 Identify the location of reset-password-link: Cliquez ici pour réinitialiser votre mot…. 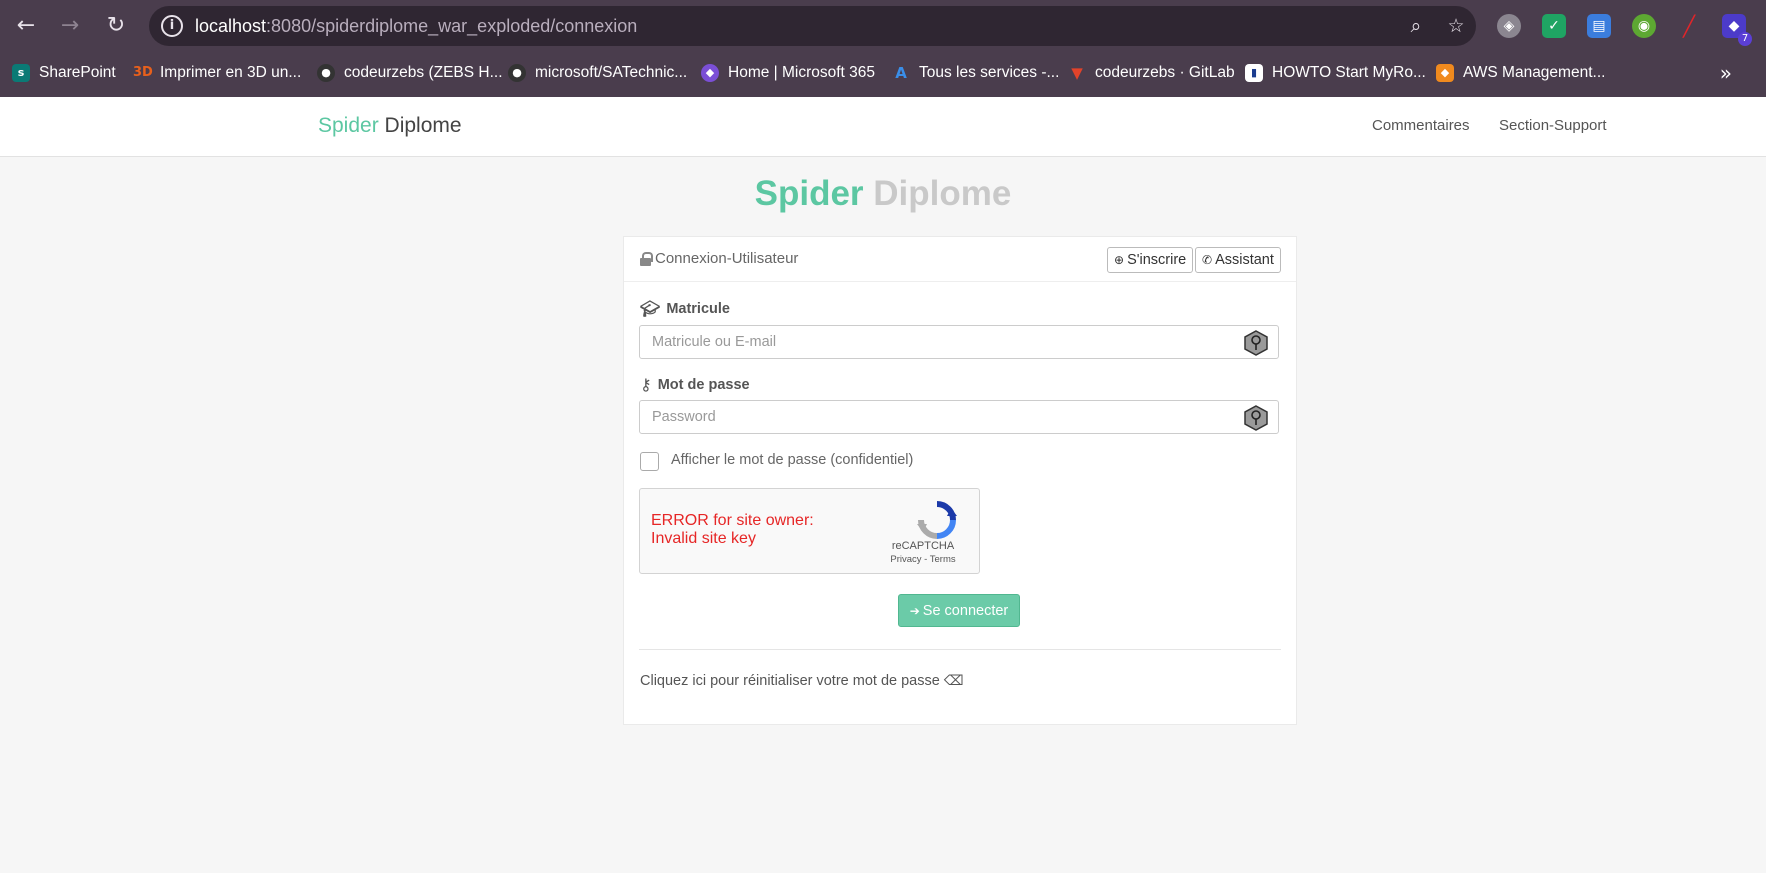
(802, 681).